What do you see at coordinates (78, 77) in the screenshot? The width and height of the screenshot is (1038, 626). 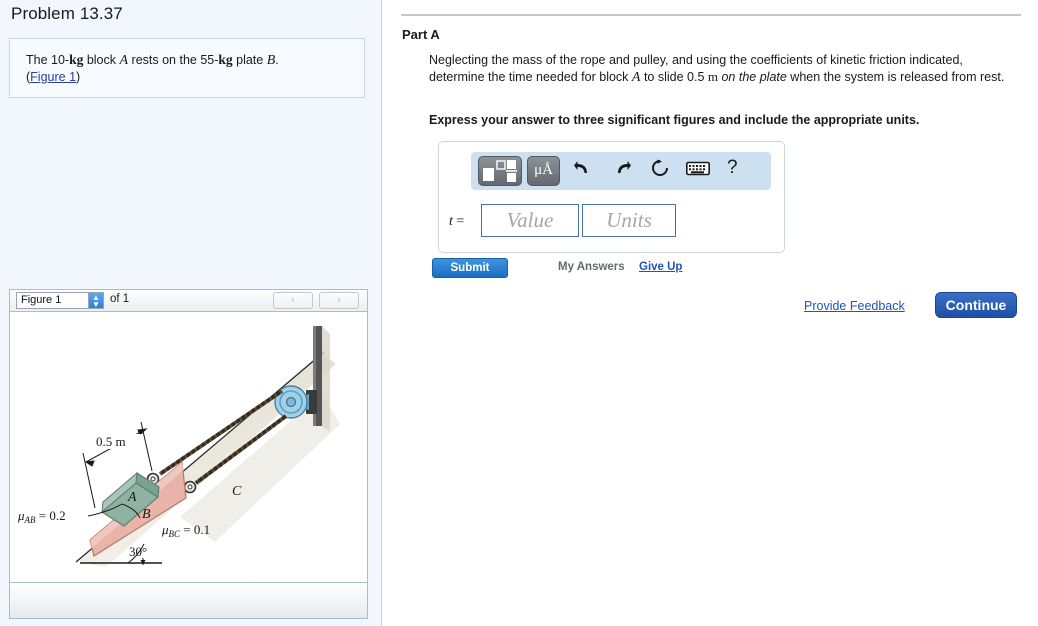 I see `paren-close: )` at bounding box center [78, 77].